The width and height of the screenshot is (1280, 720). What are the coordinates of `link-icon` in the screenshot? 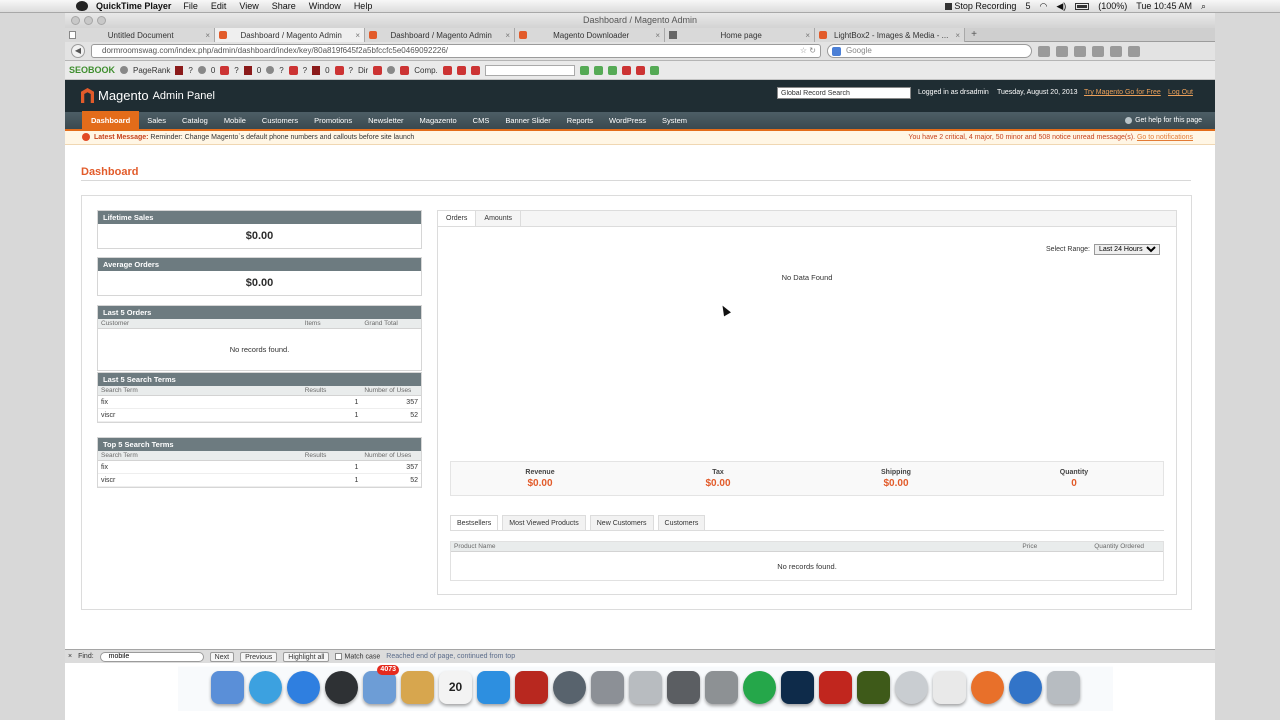 It's located at (270, 70).